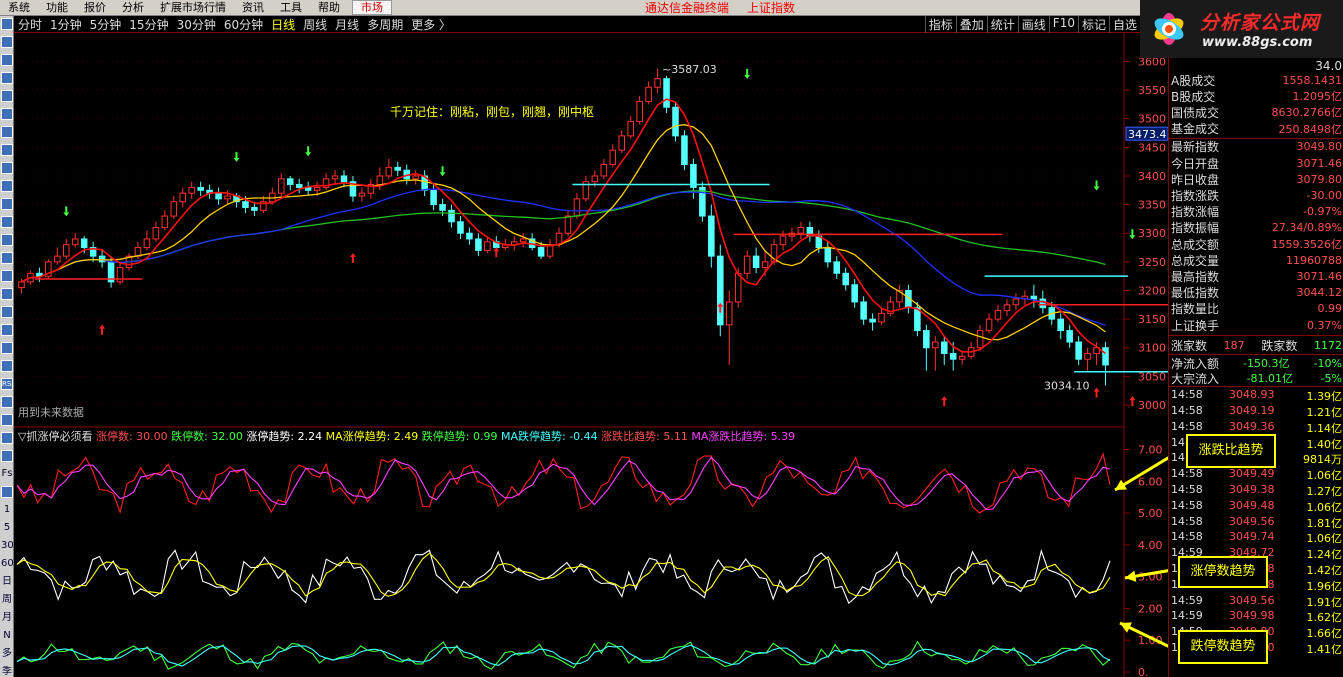  What do you see at coordinates (1324, 523) in the screenshot?
I see `tick-amount: 1.81亿` at bounding box center [1324, 523].